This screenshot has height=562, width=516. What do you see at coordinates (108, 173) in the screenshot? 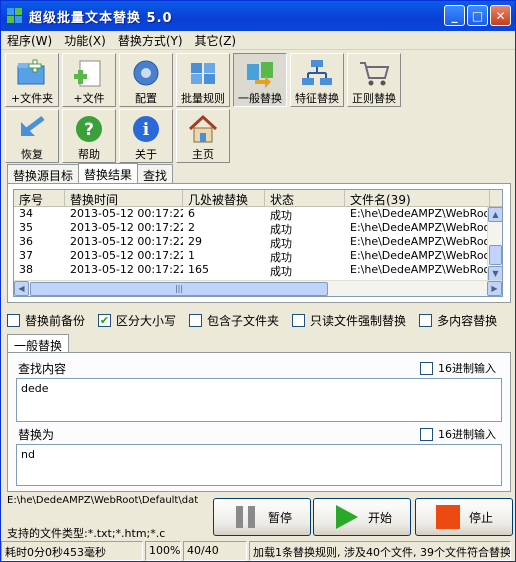
I see `tab-replace-results: 替换结果` at bounding box center [108, 173].